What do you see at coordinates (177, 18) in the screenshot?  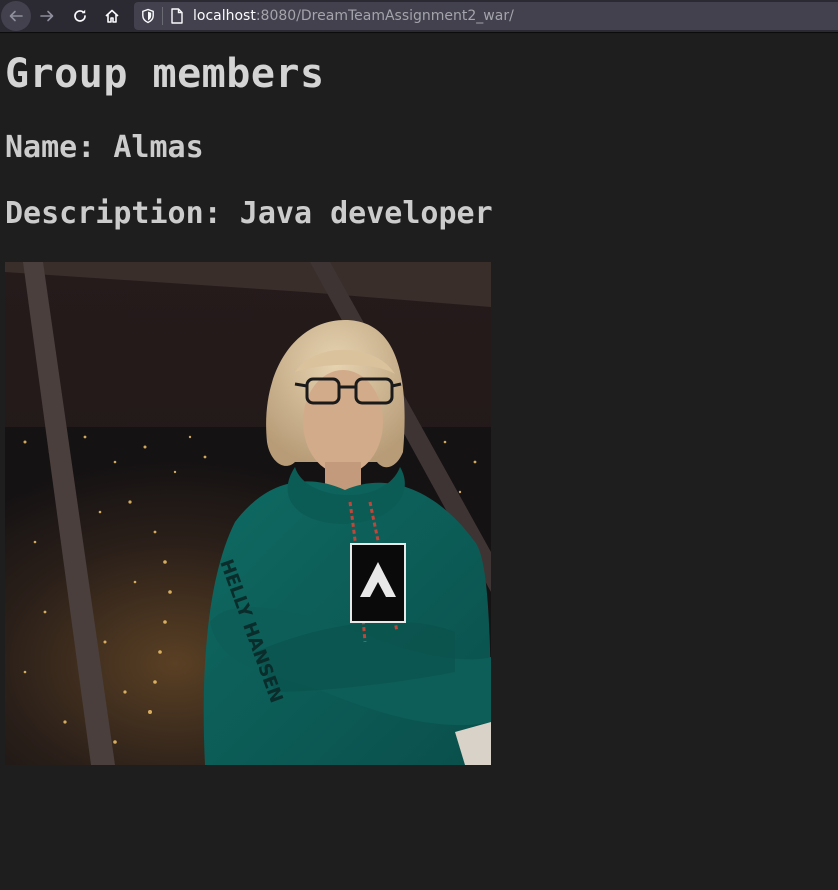 I see `page-icon` at bounding box center [177, 18].